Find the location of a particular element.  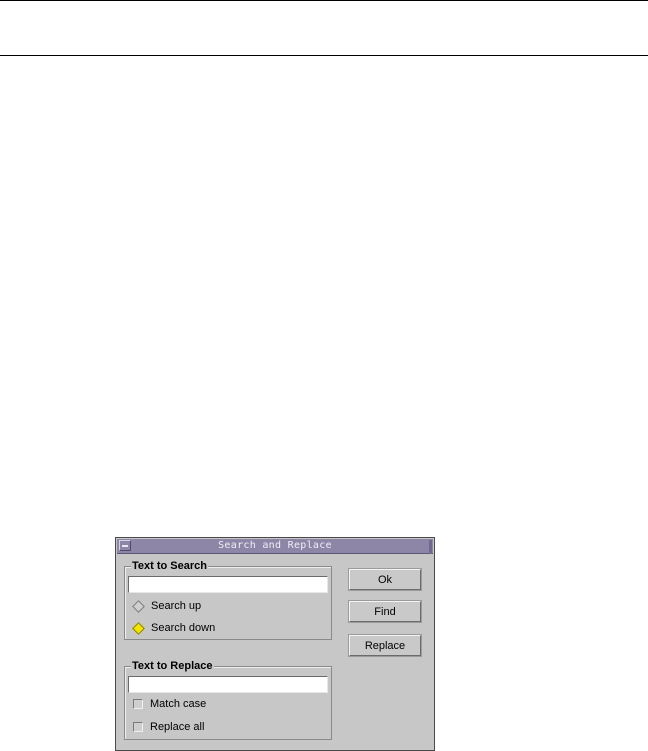

diamond-radio-icon is located at coordinates (138, 606).